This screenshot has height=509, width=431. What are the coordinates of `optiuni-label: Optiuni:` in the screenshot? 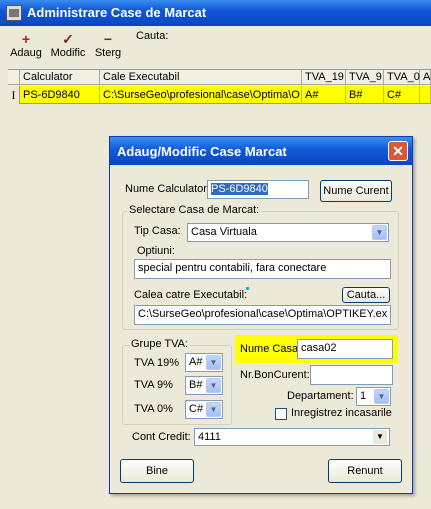 It's located at (156, 251).